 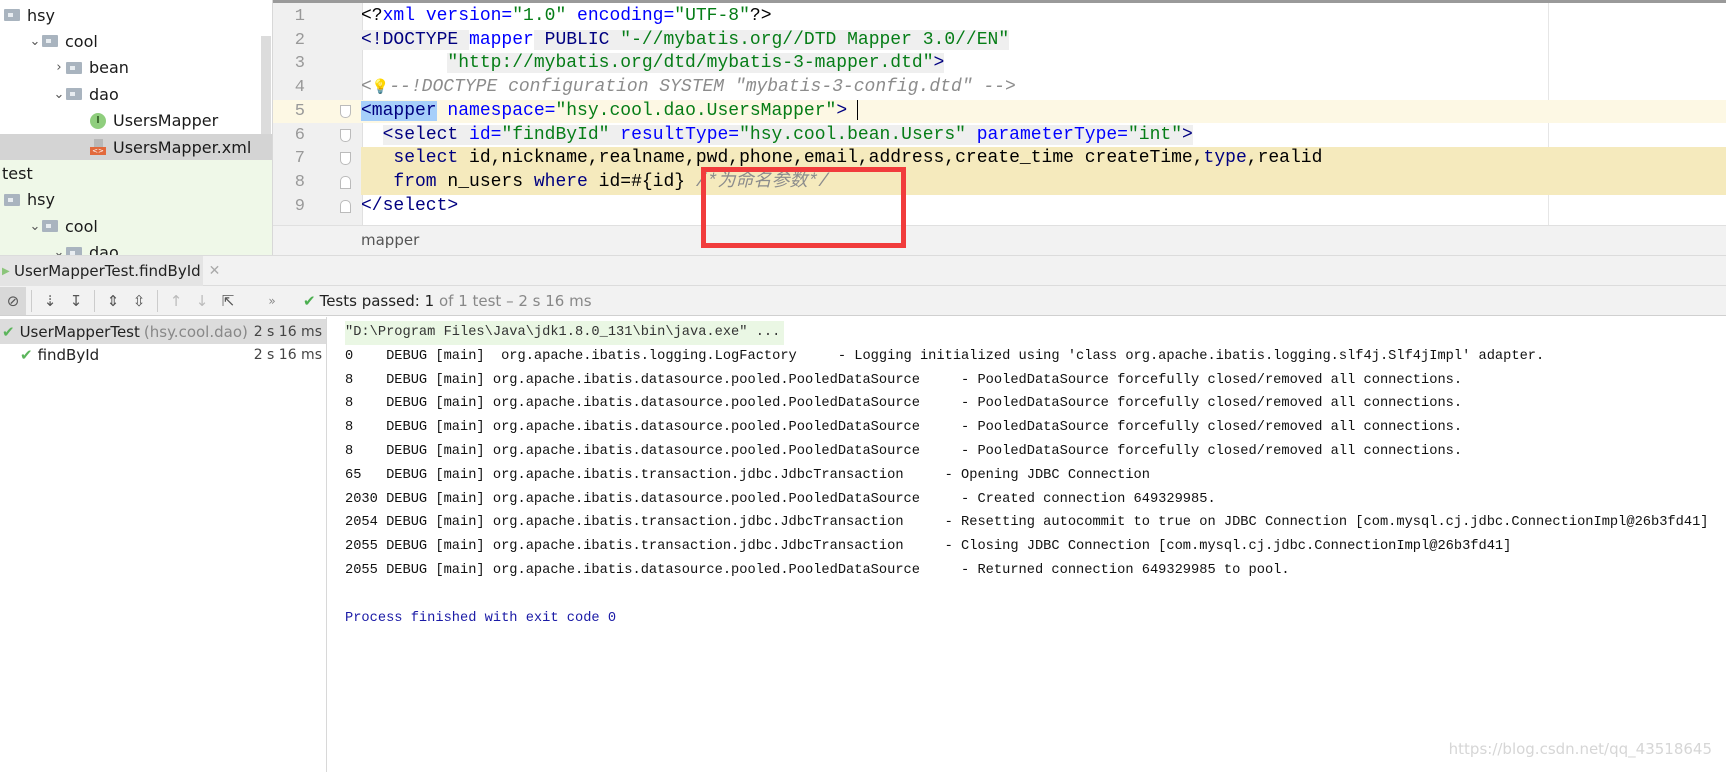 What do you see at coordinates (228, 301) in the screenshot?
I see `export-icon: ⇱` at bounding box center [228, 301].